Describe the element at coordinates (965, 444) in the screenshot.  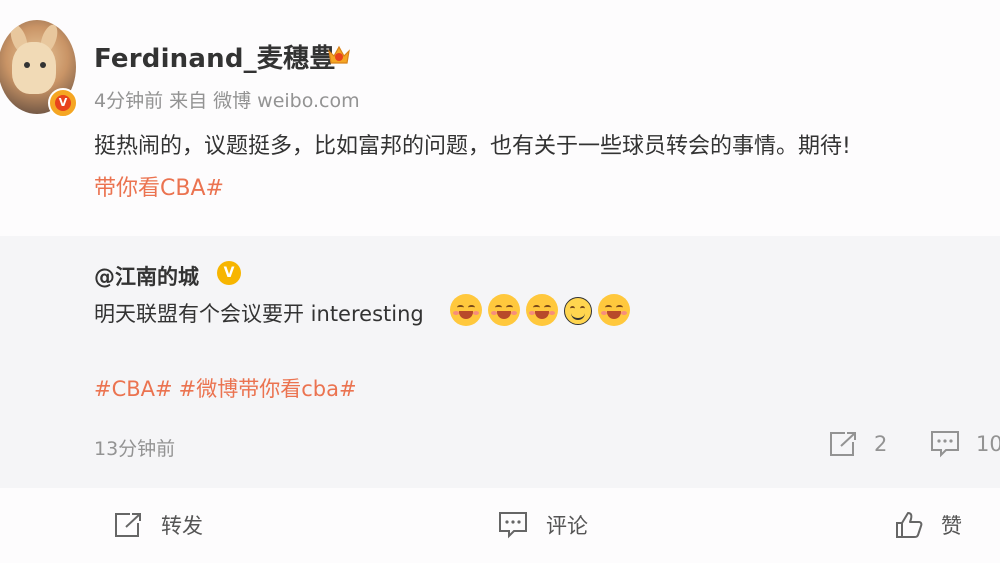
I see `quote-comment-button: 10` at that location.